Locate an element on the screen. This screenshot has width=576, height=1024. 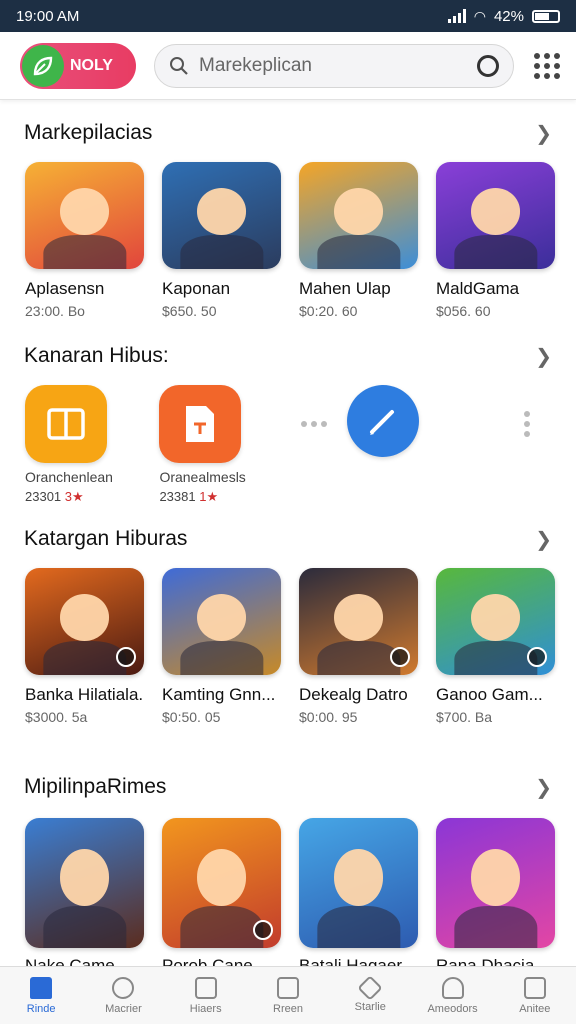
signal-icon is located at coordinates (456, 16).